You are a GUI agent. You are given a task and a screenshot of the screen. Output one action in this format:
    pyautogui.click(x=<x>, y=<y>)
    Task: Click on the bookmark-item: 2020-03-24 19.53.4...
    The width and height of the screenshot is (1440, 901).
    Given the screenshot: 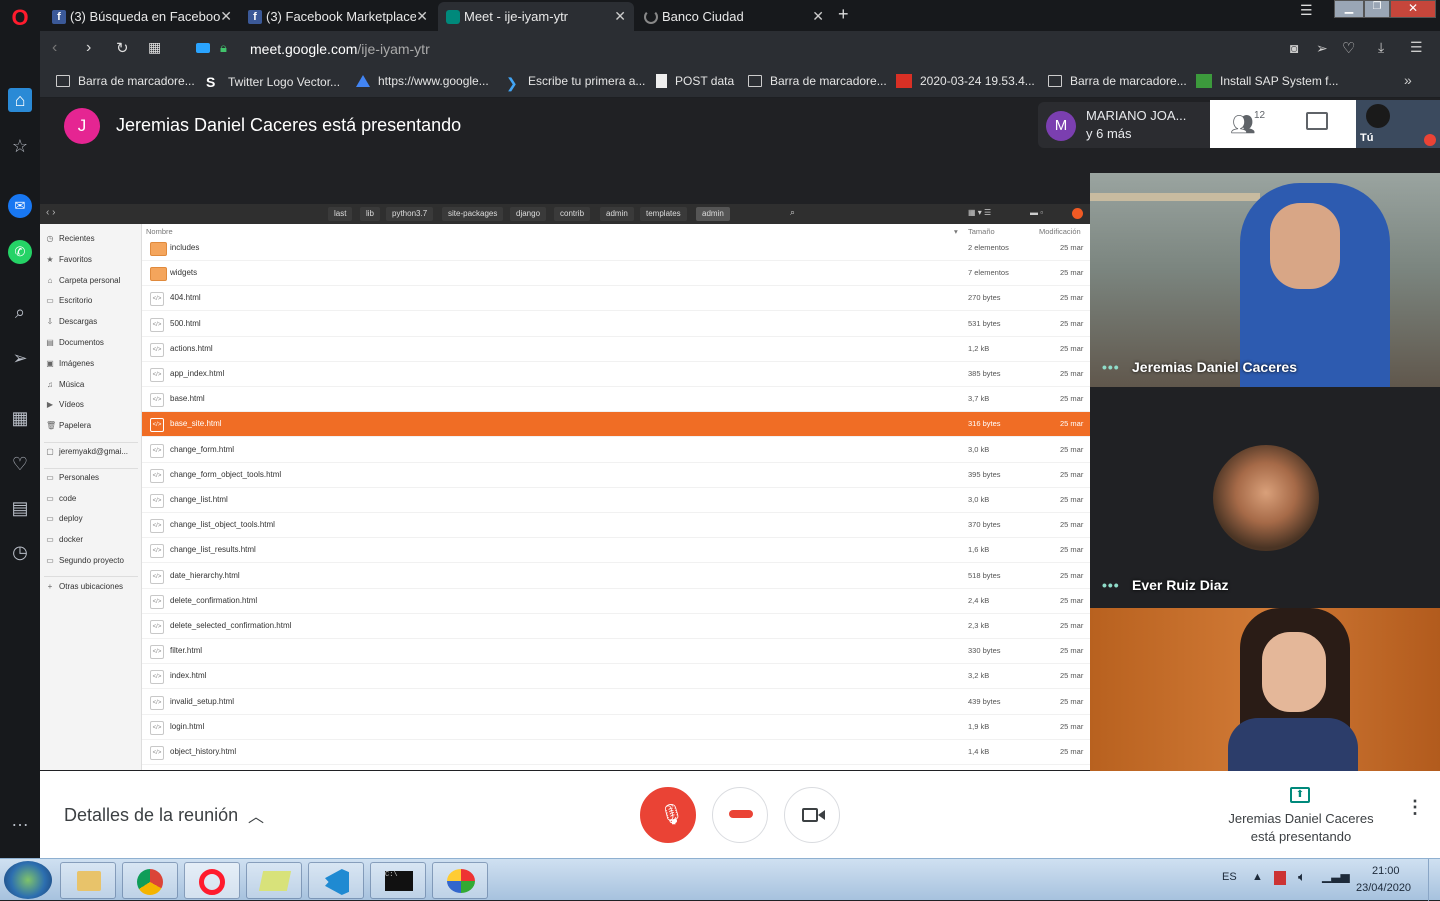 What is the action you would take?
    pyautogui.click(x=965, y=81)
    